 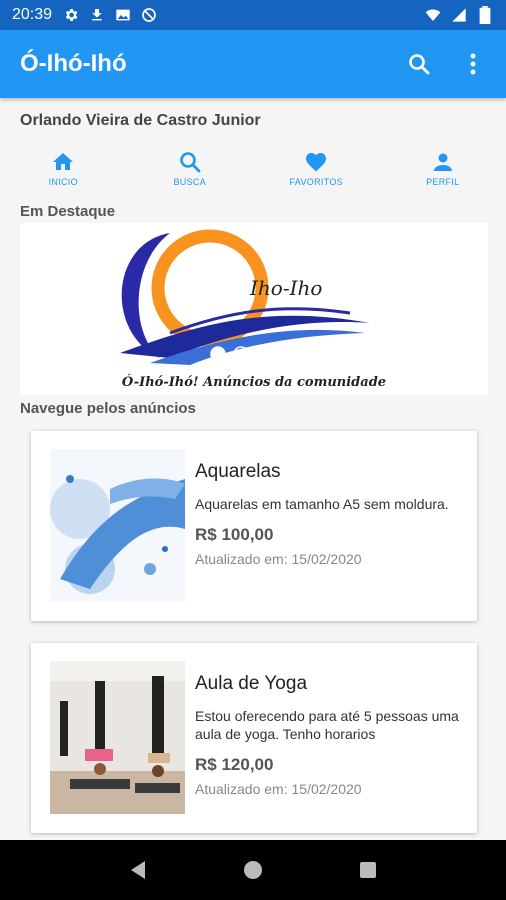 What do you see at coordinates (251, 683) in the screenshot?
I see `listing-title: Aula de Yoga` at bounding box center [251, 683].